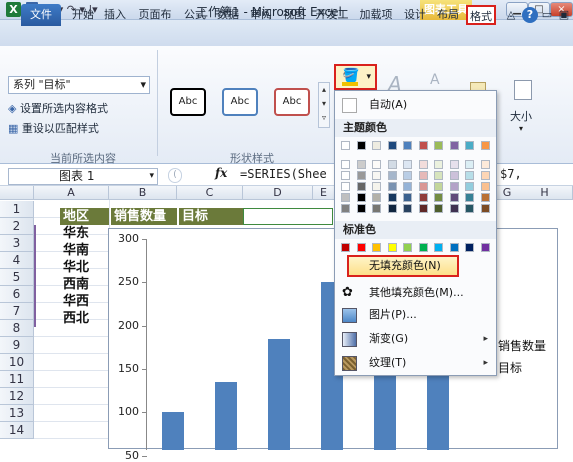 The height and width of the screenshot is (462, 573). Describe the element at coordinates (294, 15) in the screenshot. I see `tab-view: 视图` at that location.